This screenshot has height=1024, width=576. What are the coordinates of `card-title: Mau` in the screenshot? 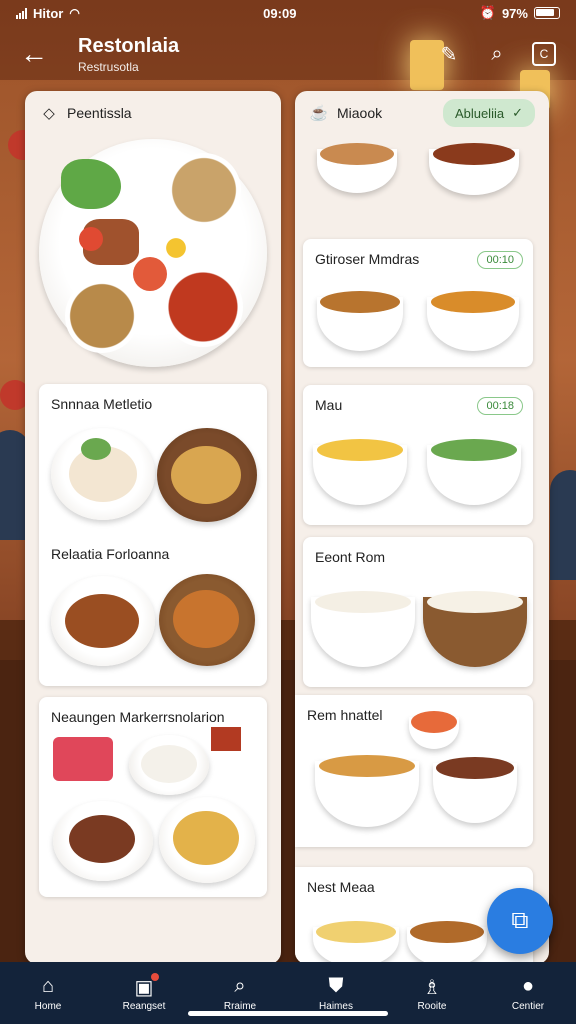 It's located at (329, 405).